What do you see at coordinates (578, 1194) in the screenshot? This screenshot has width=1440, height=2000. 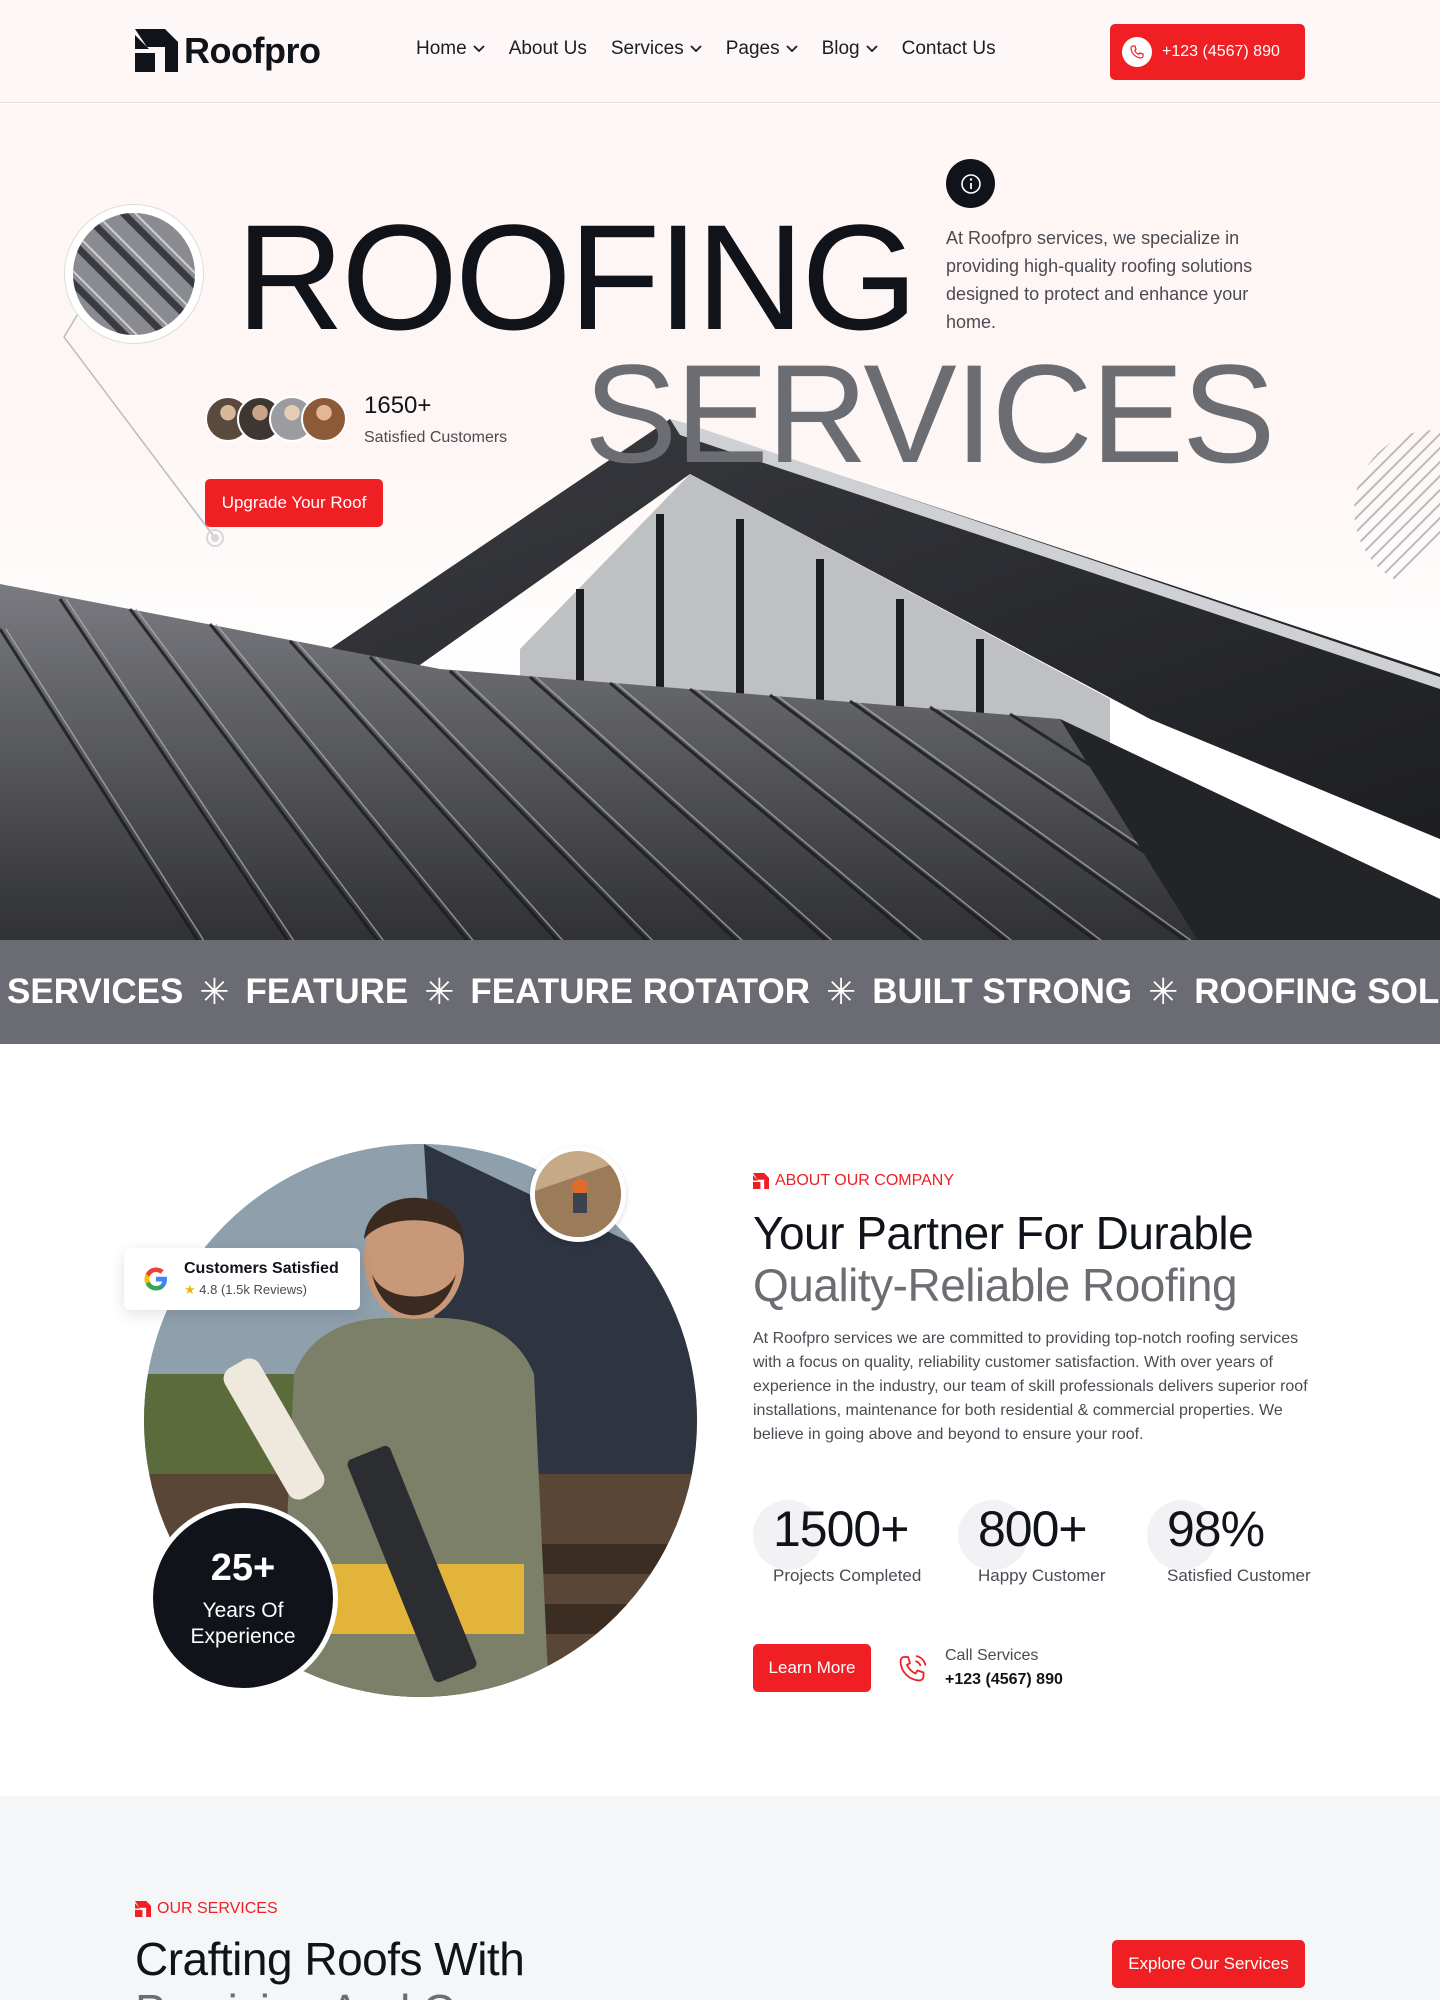 I see `roofer-working-thumbnail` at bounding box center [578, 1194].